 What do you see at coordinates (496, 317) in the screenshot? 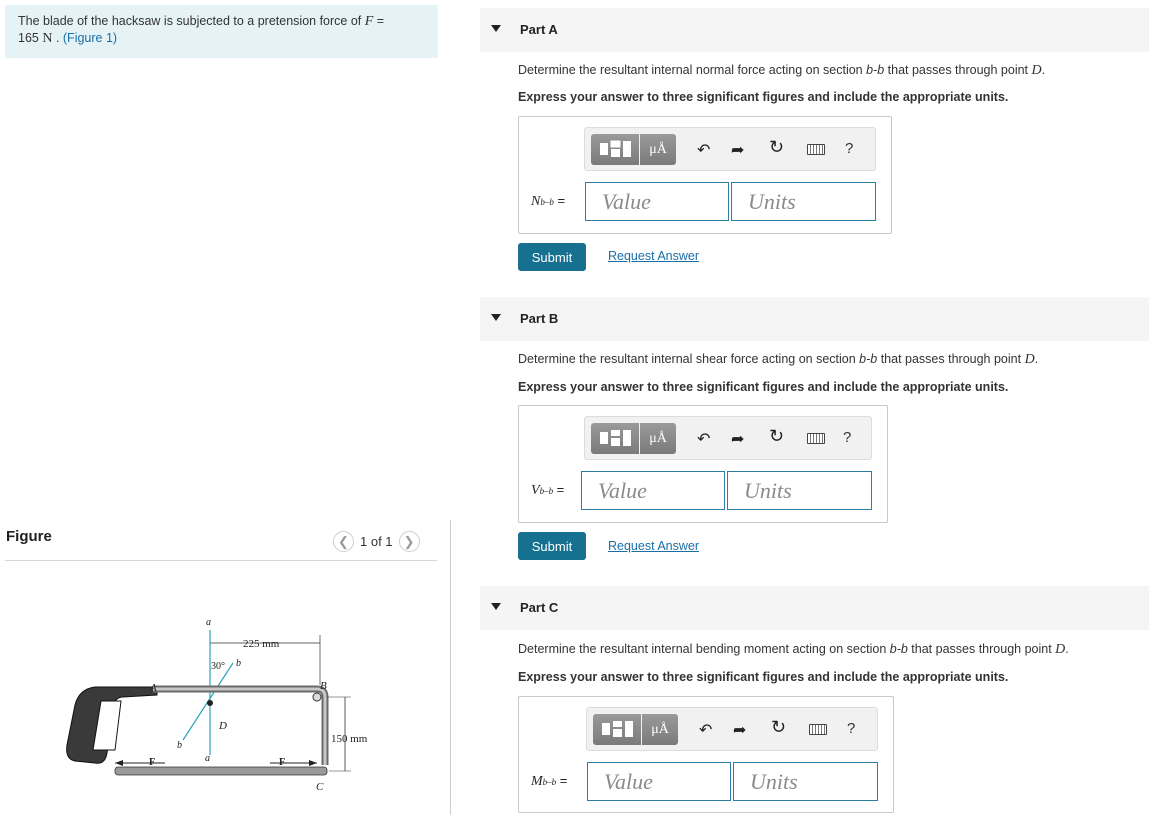
I see `caret-down-icon` at bounding box center [496, 317].